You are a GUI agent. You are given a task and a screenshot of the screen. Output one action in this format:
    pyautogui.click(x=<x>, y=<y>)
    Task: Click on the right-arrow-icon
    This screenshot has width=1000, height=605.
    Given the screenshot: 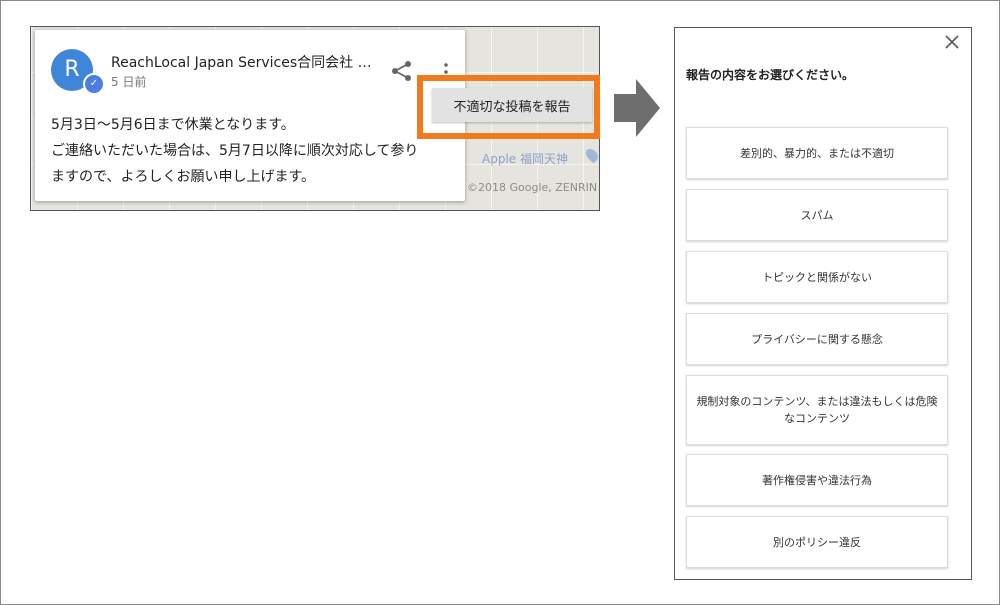 What is the action you would take?
    pyautogui.click(x=637, y=108)
    